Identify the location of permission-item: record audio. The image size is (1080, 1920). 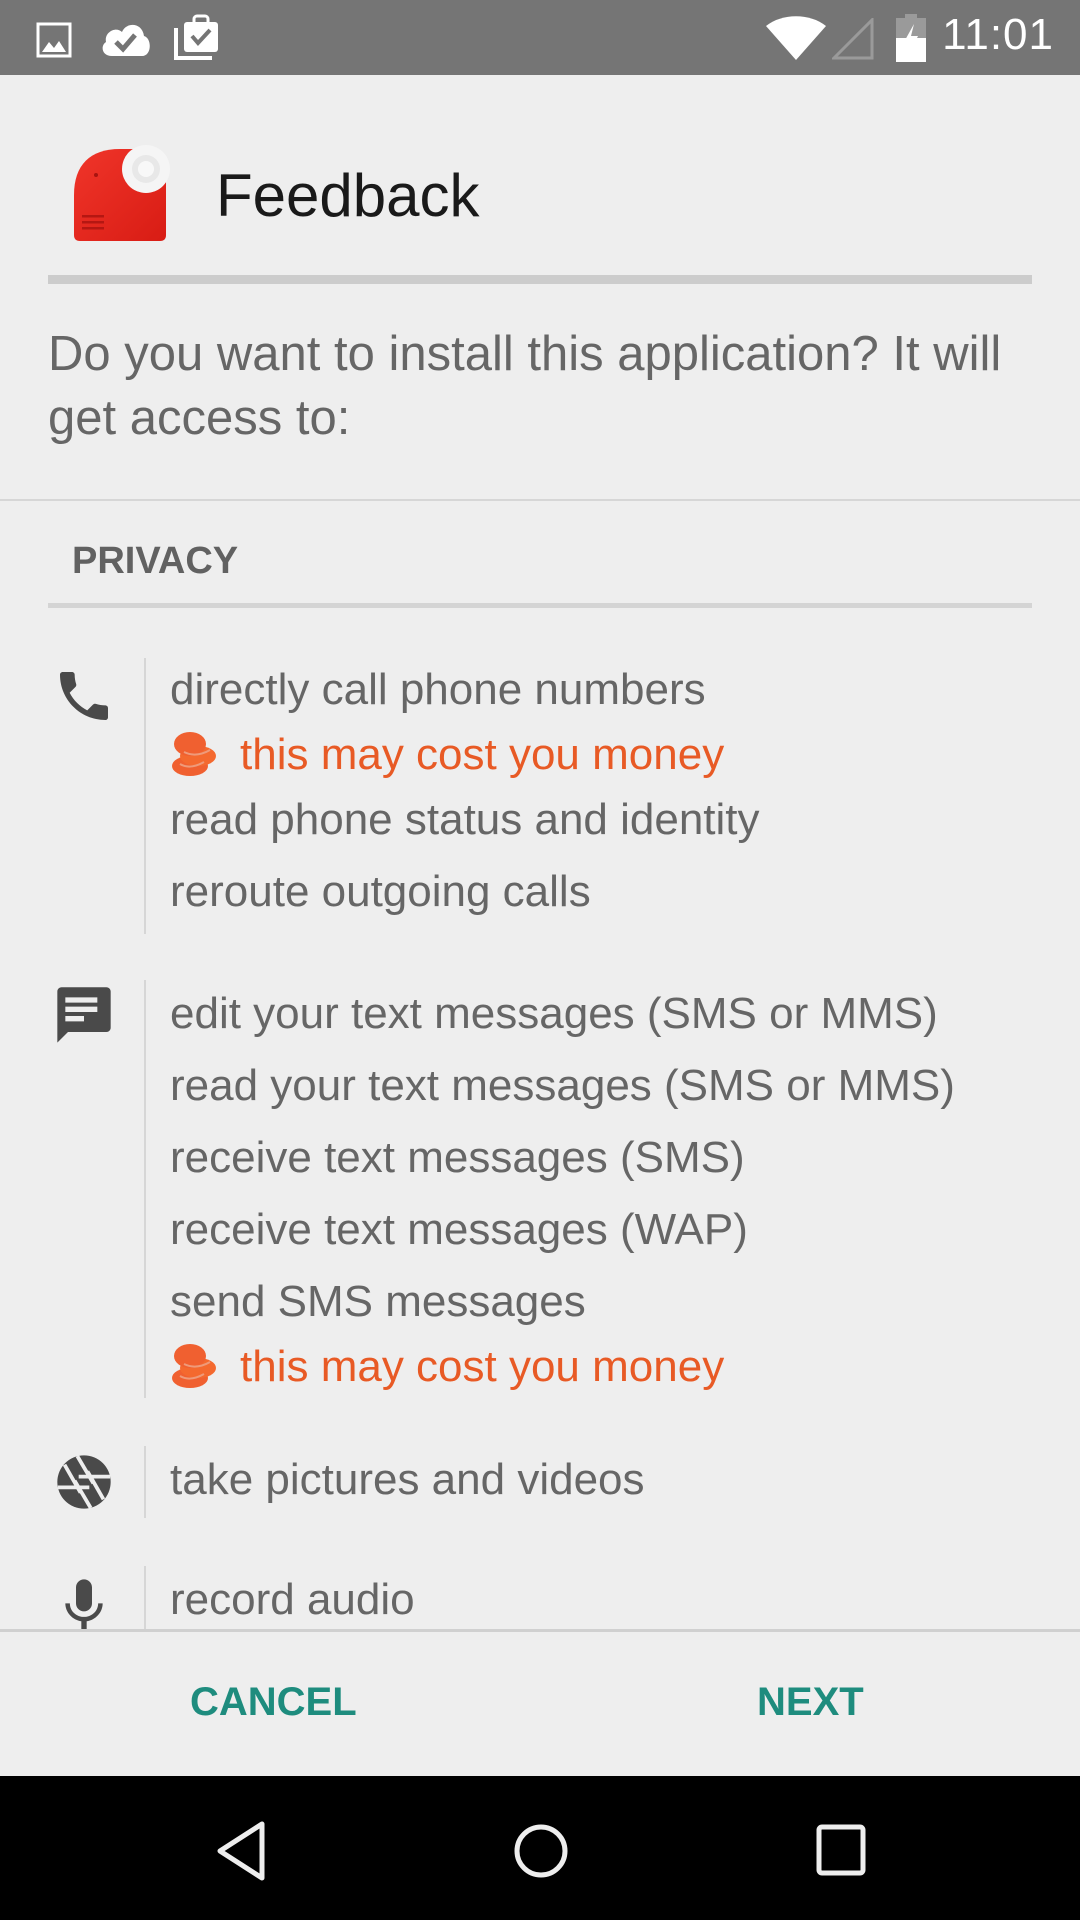
(292, 1599).